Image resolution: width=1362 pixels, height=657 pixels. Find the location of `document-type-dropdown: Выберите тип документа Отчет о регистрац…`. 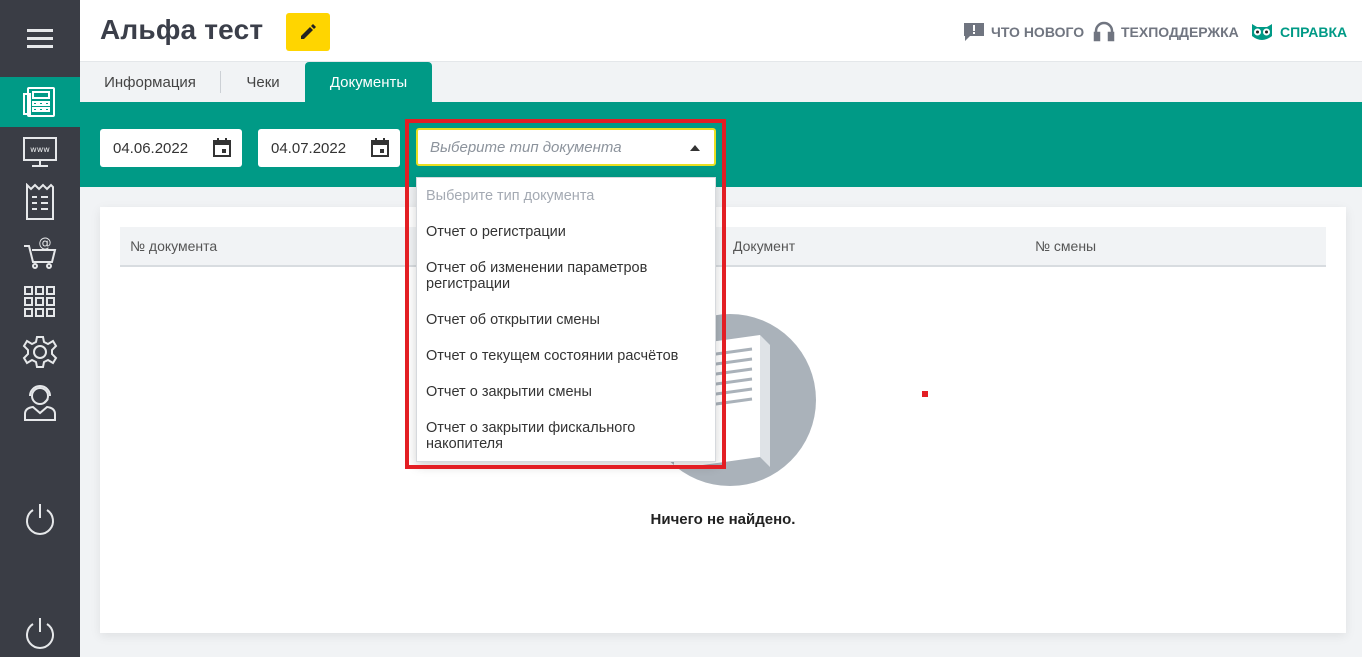

document-type-dropdown: Выберите тип документа Отчет о регистрац… is located at coordinates (566, 319).